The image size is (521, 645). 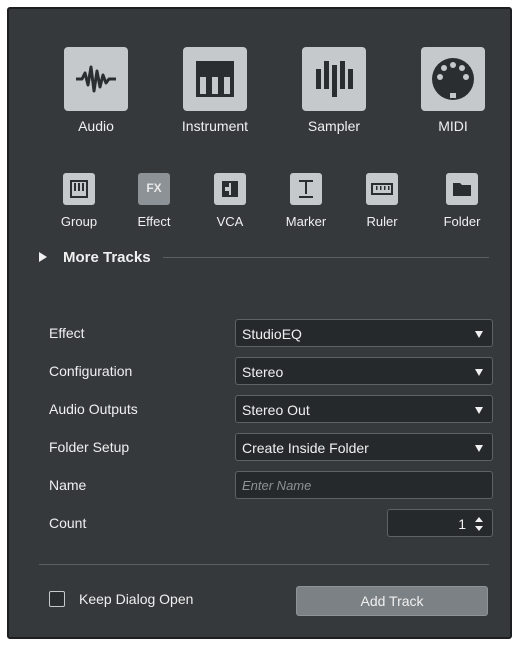 What do you see at coordinates (67, 333) in the screenshot?
I see `effect-label: Effect` at bounding box center [67, 333].